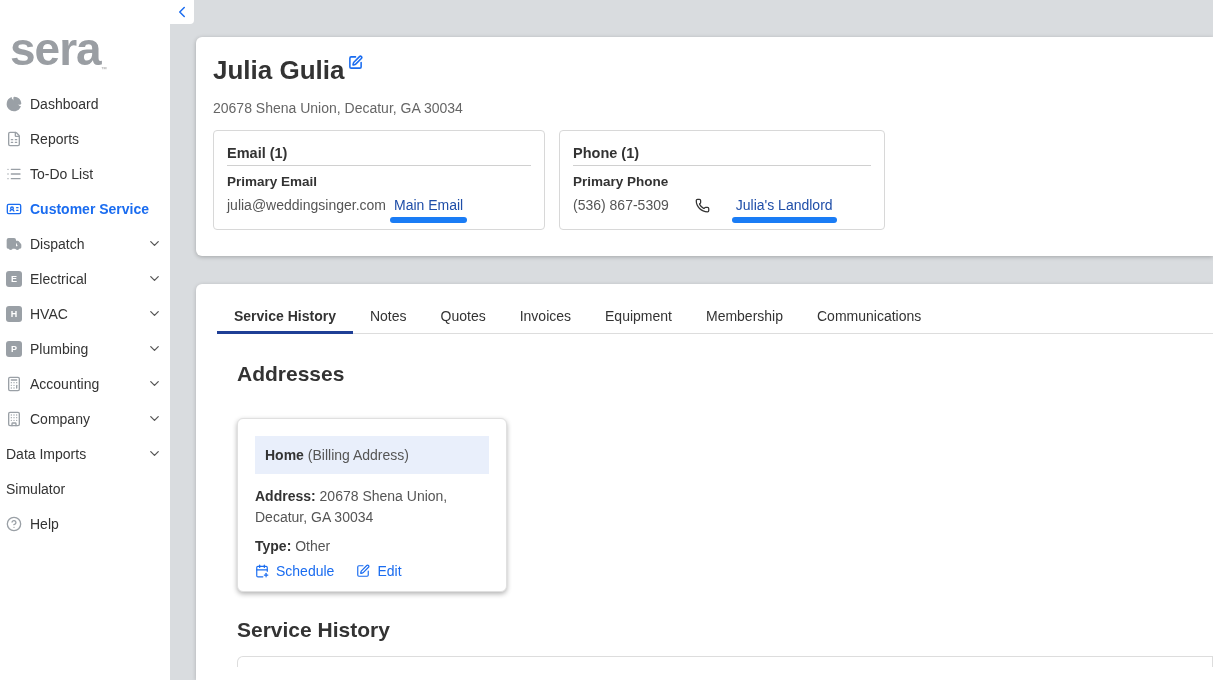  What do you see at coordinates (90, 208) in the screenshot?
I see `sidebar-label: Customer Service` at bounding box center [90, 208].